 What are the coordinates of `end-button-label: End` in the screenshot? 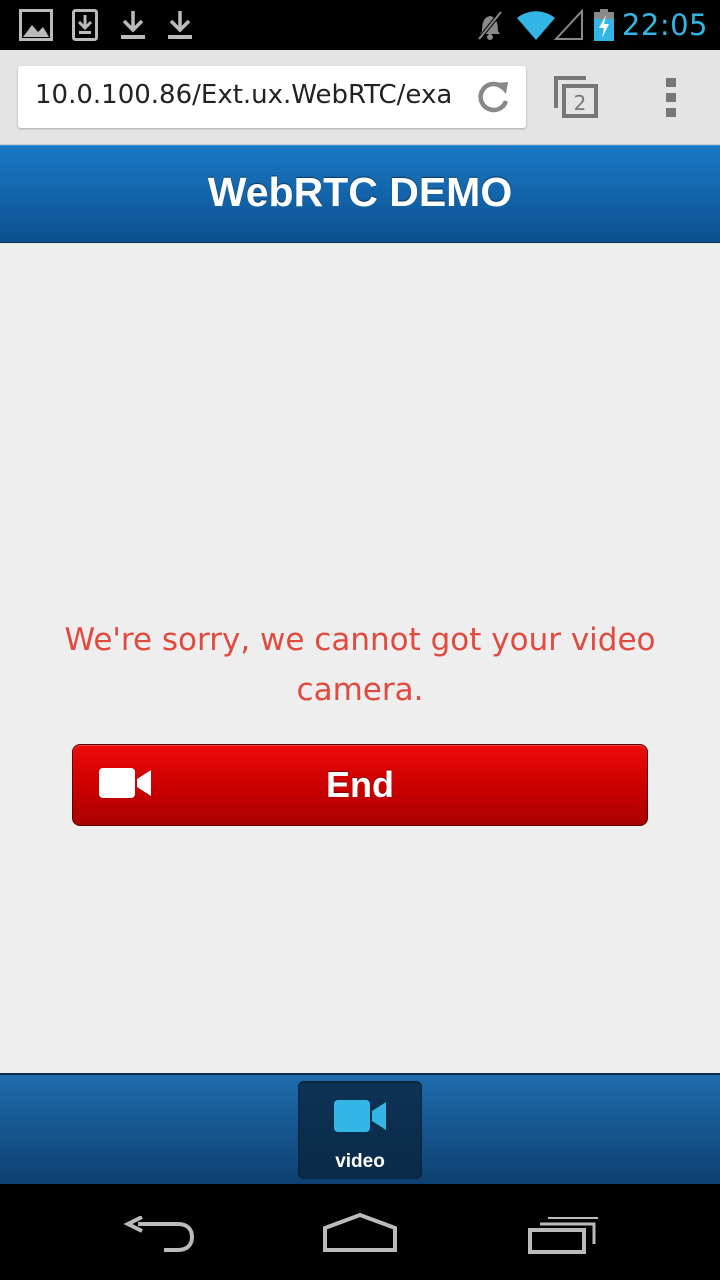 It's located at (360, 784).